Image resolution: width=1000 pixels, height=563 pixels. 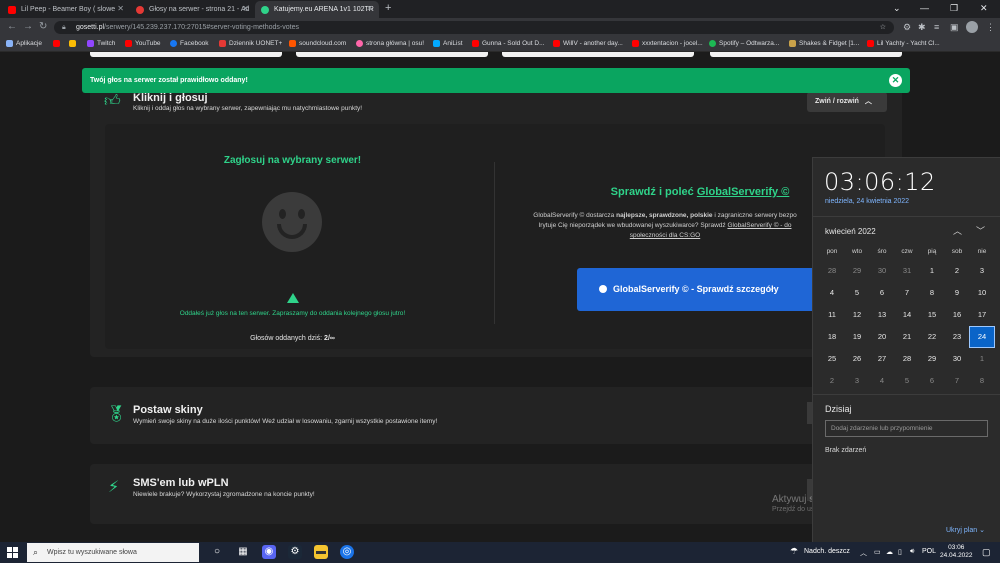 I want to click on playlist-icon: ≡, so click(x=936, y=27).